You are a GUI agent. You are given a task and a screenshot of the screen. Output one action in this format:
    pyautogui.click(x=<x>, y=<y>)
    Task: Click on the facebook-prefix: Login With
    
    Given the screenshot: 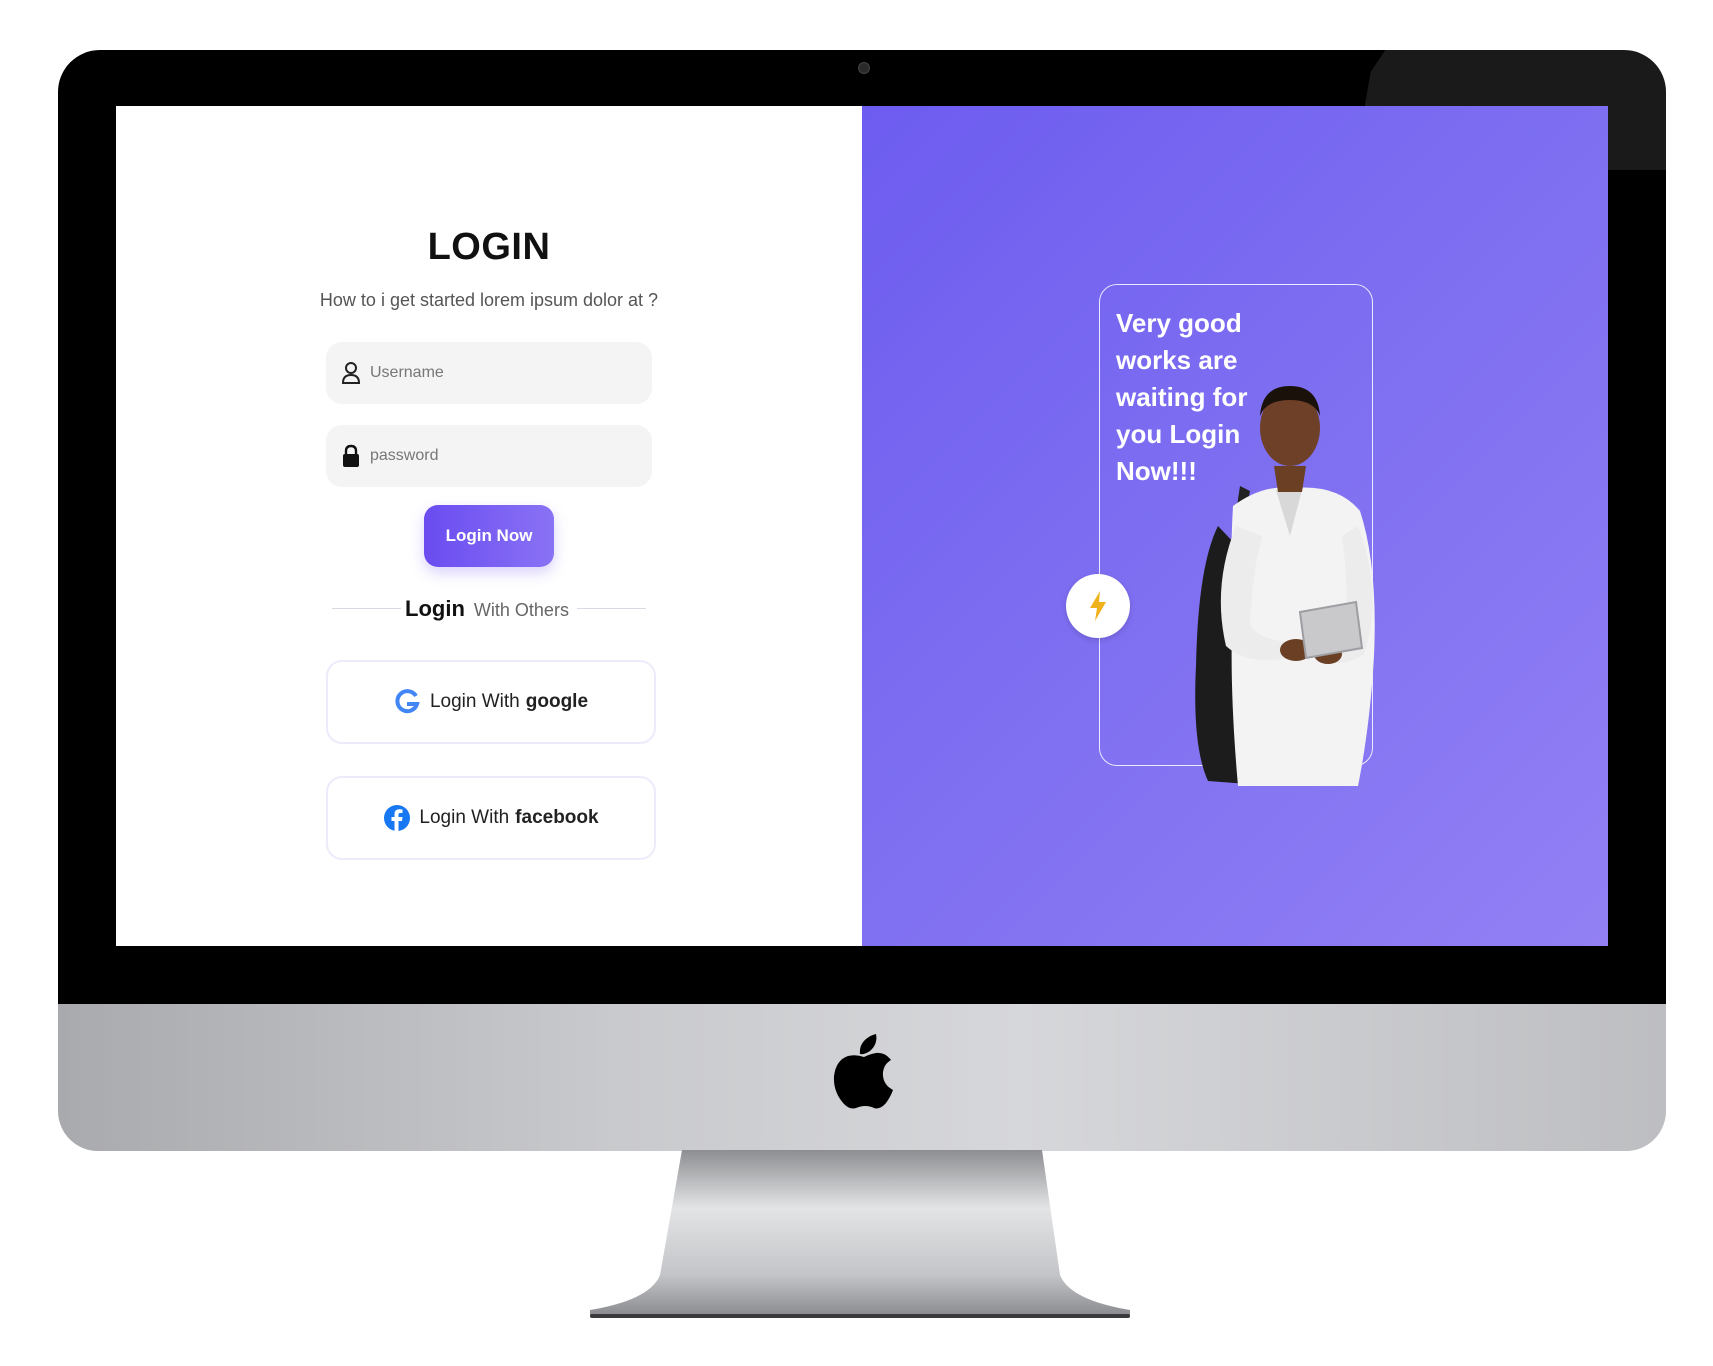 What is the action you would take?
    pyautogui.click(x=464, y=817)
    